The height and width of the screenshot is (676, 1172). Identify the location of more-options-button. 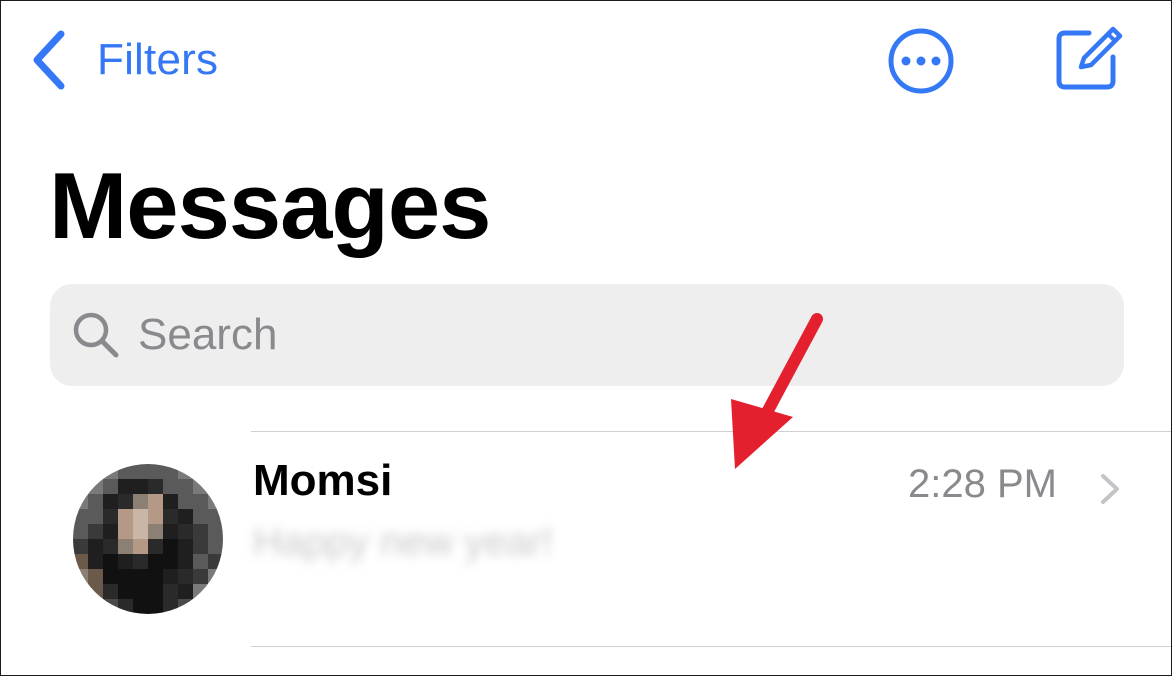
(921, 61).